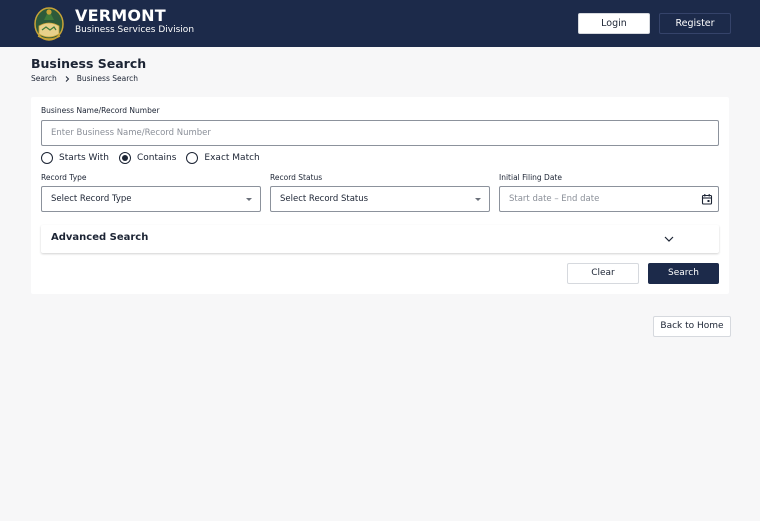 This screenshot has height=521, width=760. Describe the element at coordinates (120, 15) in the screenshot. I see `brand-title: VERMONT` at that location.